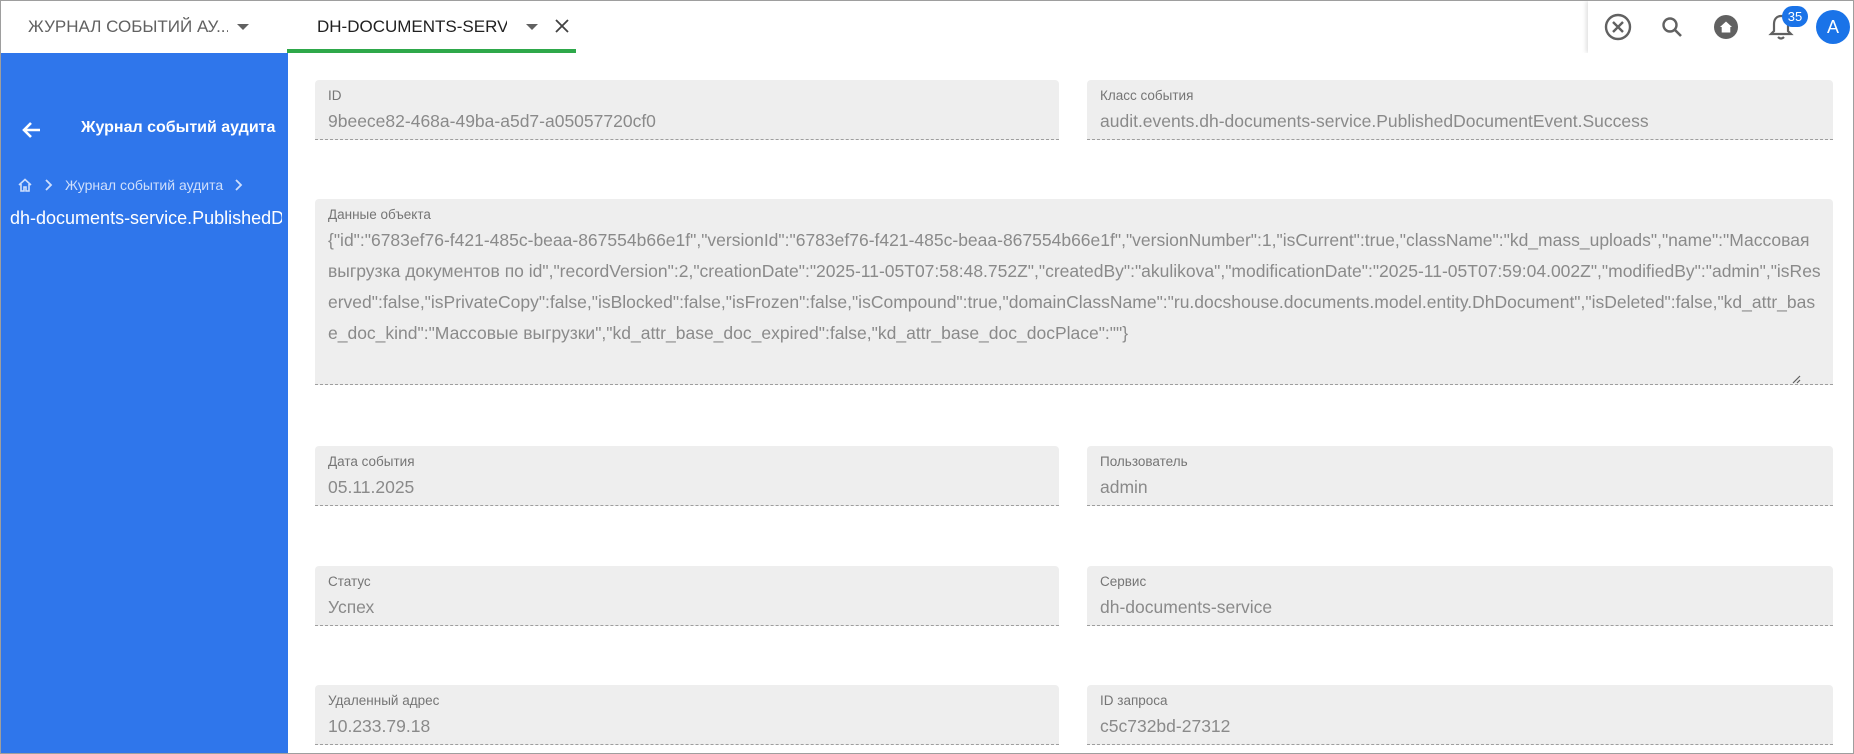 Image resolution: width=1854 pixels, height=754 pixels. Describe the element at coordinates (1147, 95) in the screenshot. I see `field-label: Класс события` at that location.